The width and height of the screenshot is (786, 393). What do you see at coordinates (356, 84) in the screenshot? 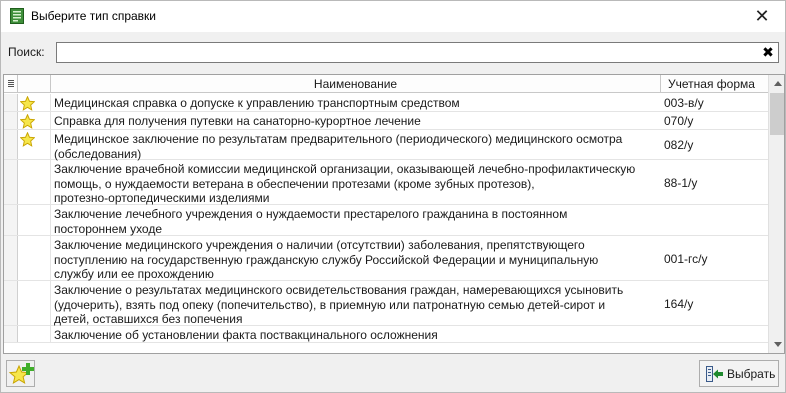
I see `column-header-name: Наименование` at bounding box center [356, 84].